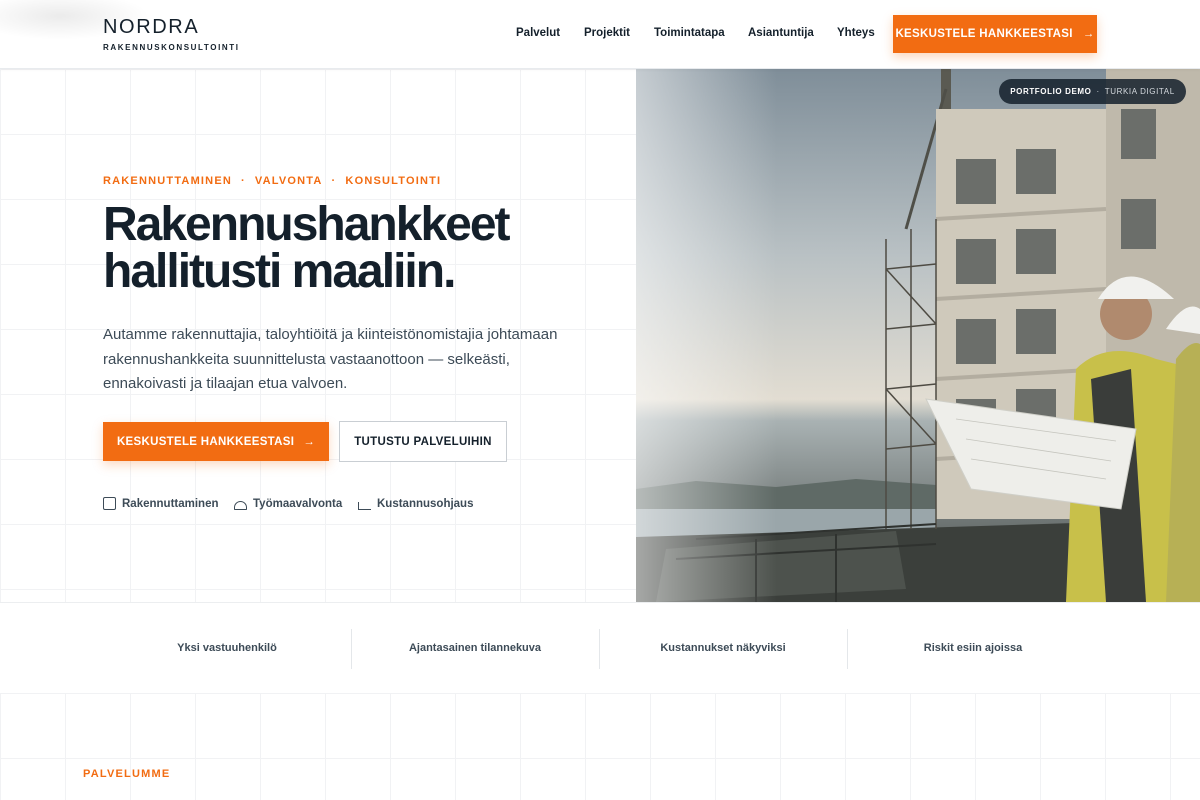  What do you see at coordinates (425, 503) in the screenshot?
I see `feature-label: Kustannusohjaus` at bounding box center [425, 503].